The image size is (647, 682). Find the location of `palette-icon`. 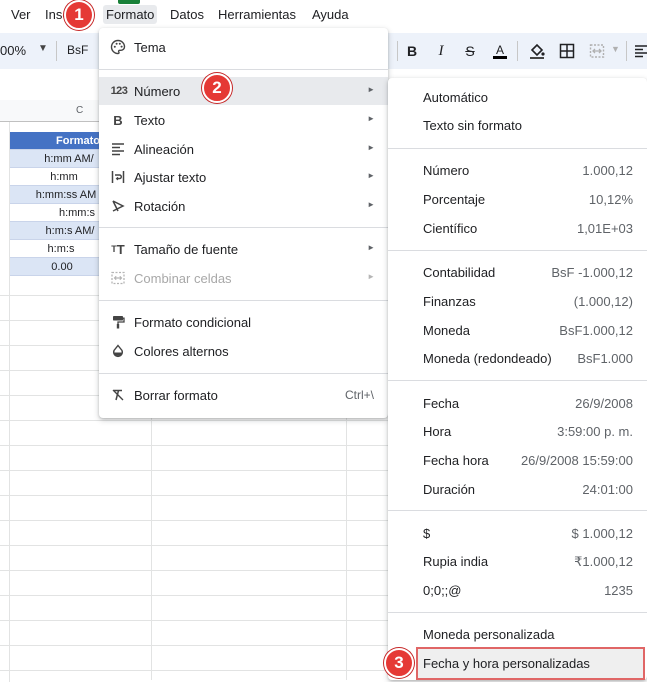

palette-icon is located at coordinates (118, 47).